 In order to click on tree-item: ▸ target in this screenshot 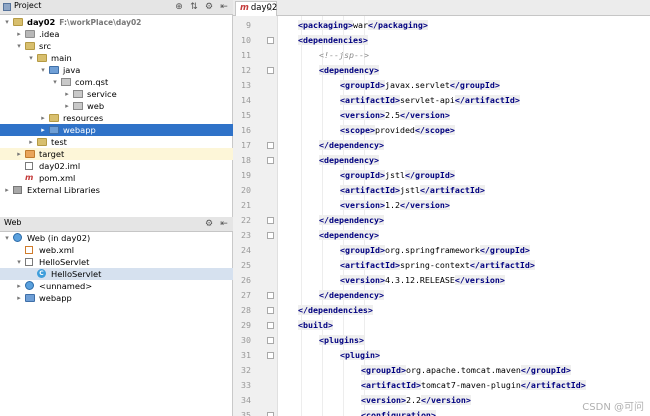, I will do `click(116, 154)`.